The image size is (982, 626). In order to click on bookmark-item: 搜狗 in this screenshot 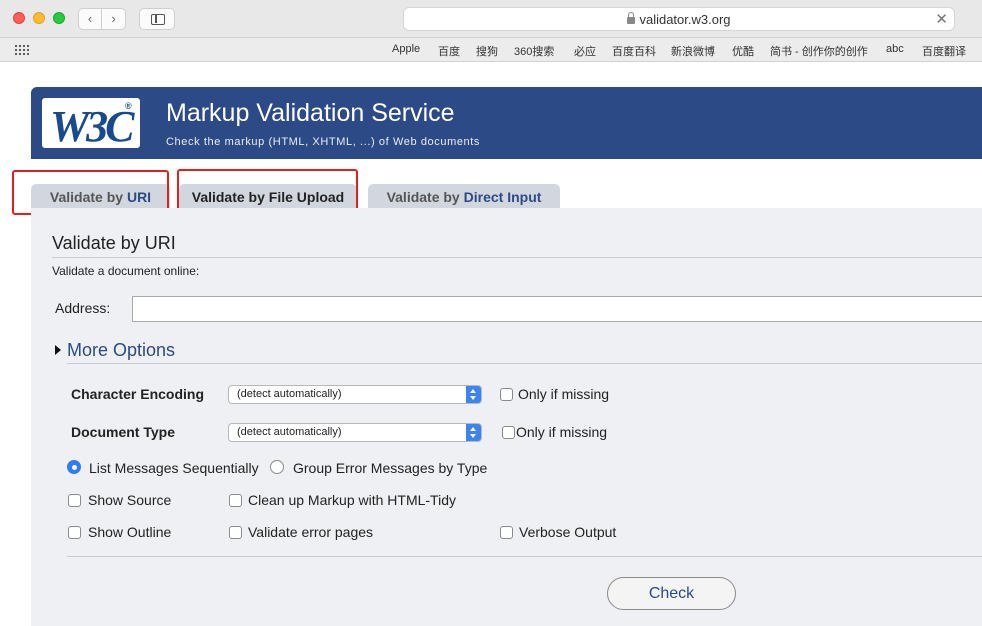, I will do `click(487, 51)`.